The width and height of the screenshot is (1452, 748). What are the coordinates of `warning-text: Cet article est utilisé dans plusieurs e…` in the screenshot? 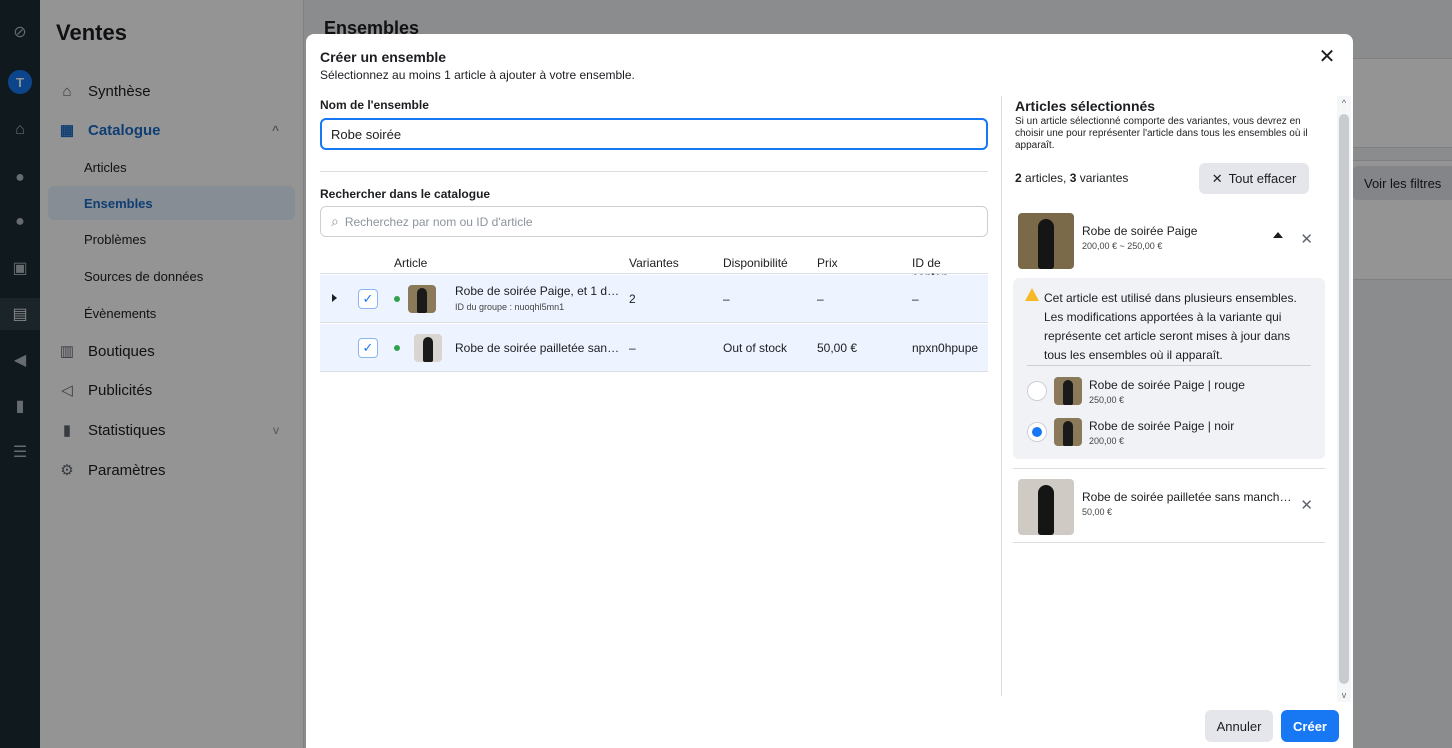 It's located at (1170, 326).